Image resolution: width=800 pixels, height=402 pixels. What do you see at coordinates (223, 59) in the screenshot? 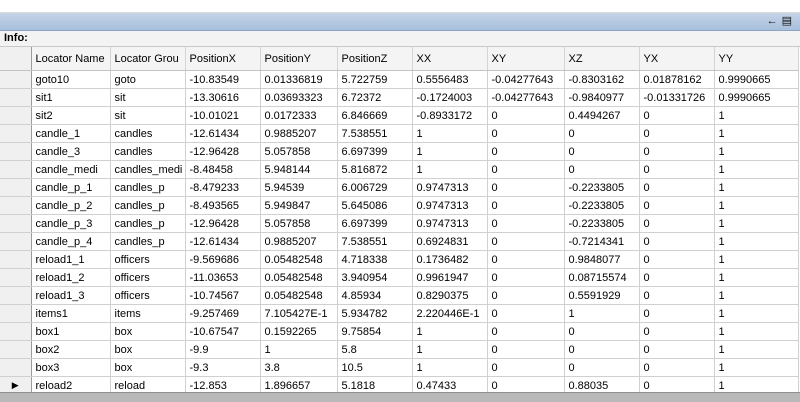
I see `column-header: PositionX` at bounding box center [223, 59].